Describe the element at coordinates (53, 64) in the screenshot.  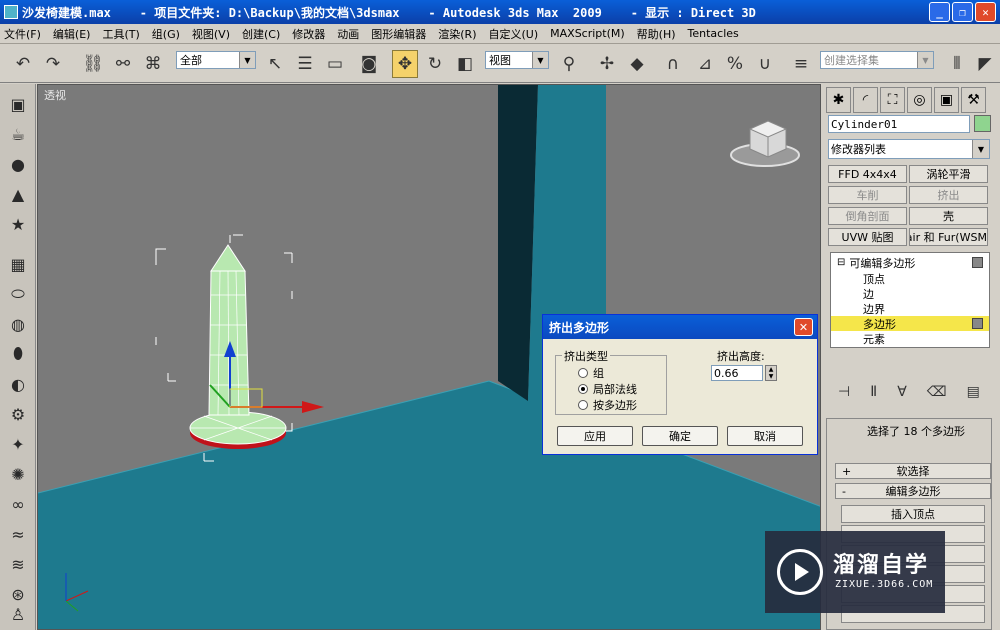
I see `redo-icon: ↷` at that location.